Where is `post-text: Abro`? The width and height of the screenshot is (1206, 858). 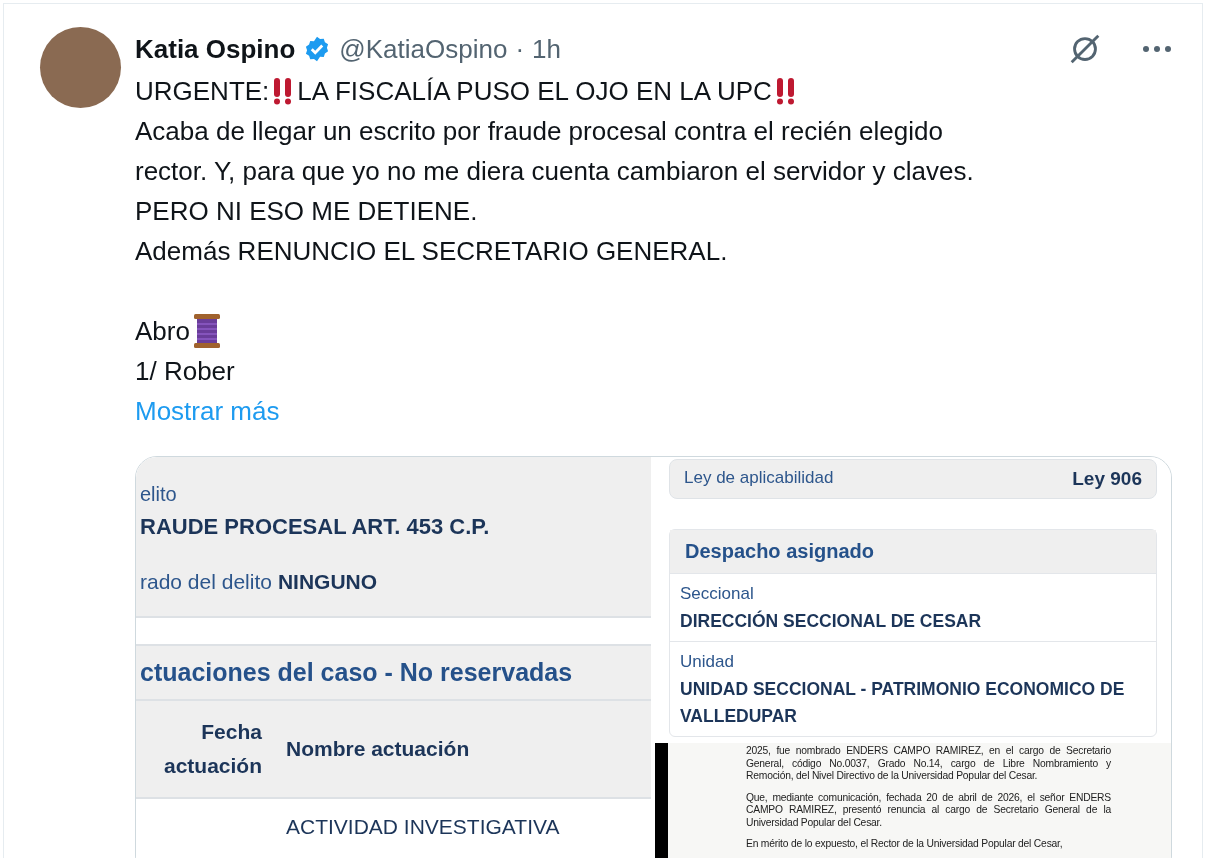 post-text: Abro is located at coordinates (162, 331).